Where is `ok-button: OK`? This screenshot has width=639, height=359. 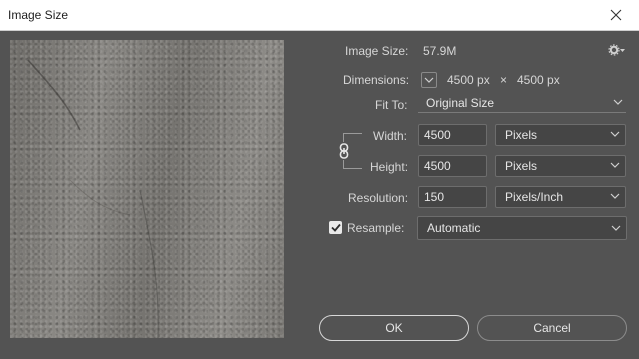 ok-button: OK is located at coordinates (394, 328).